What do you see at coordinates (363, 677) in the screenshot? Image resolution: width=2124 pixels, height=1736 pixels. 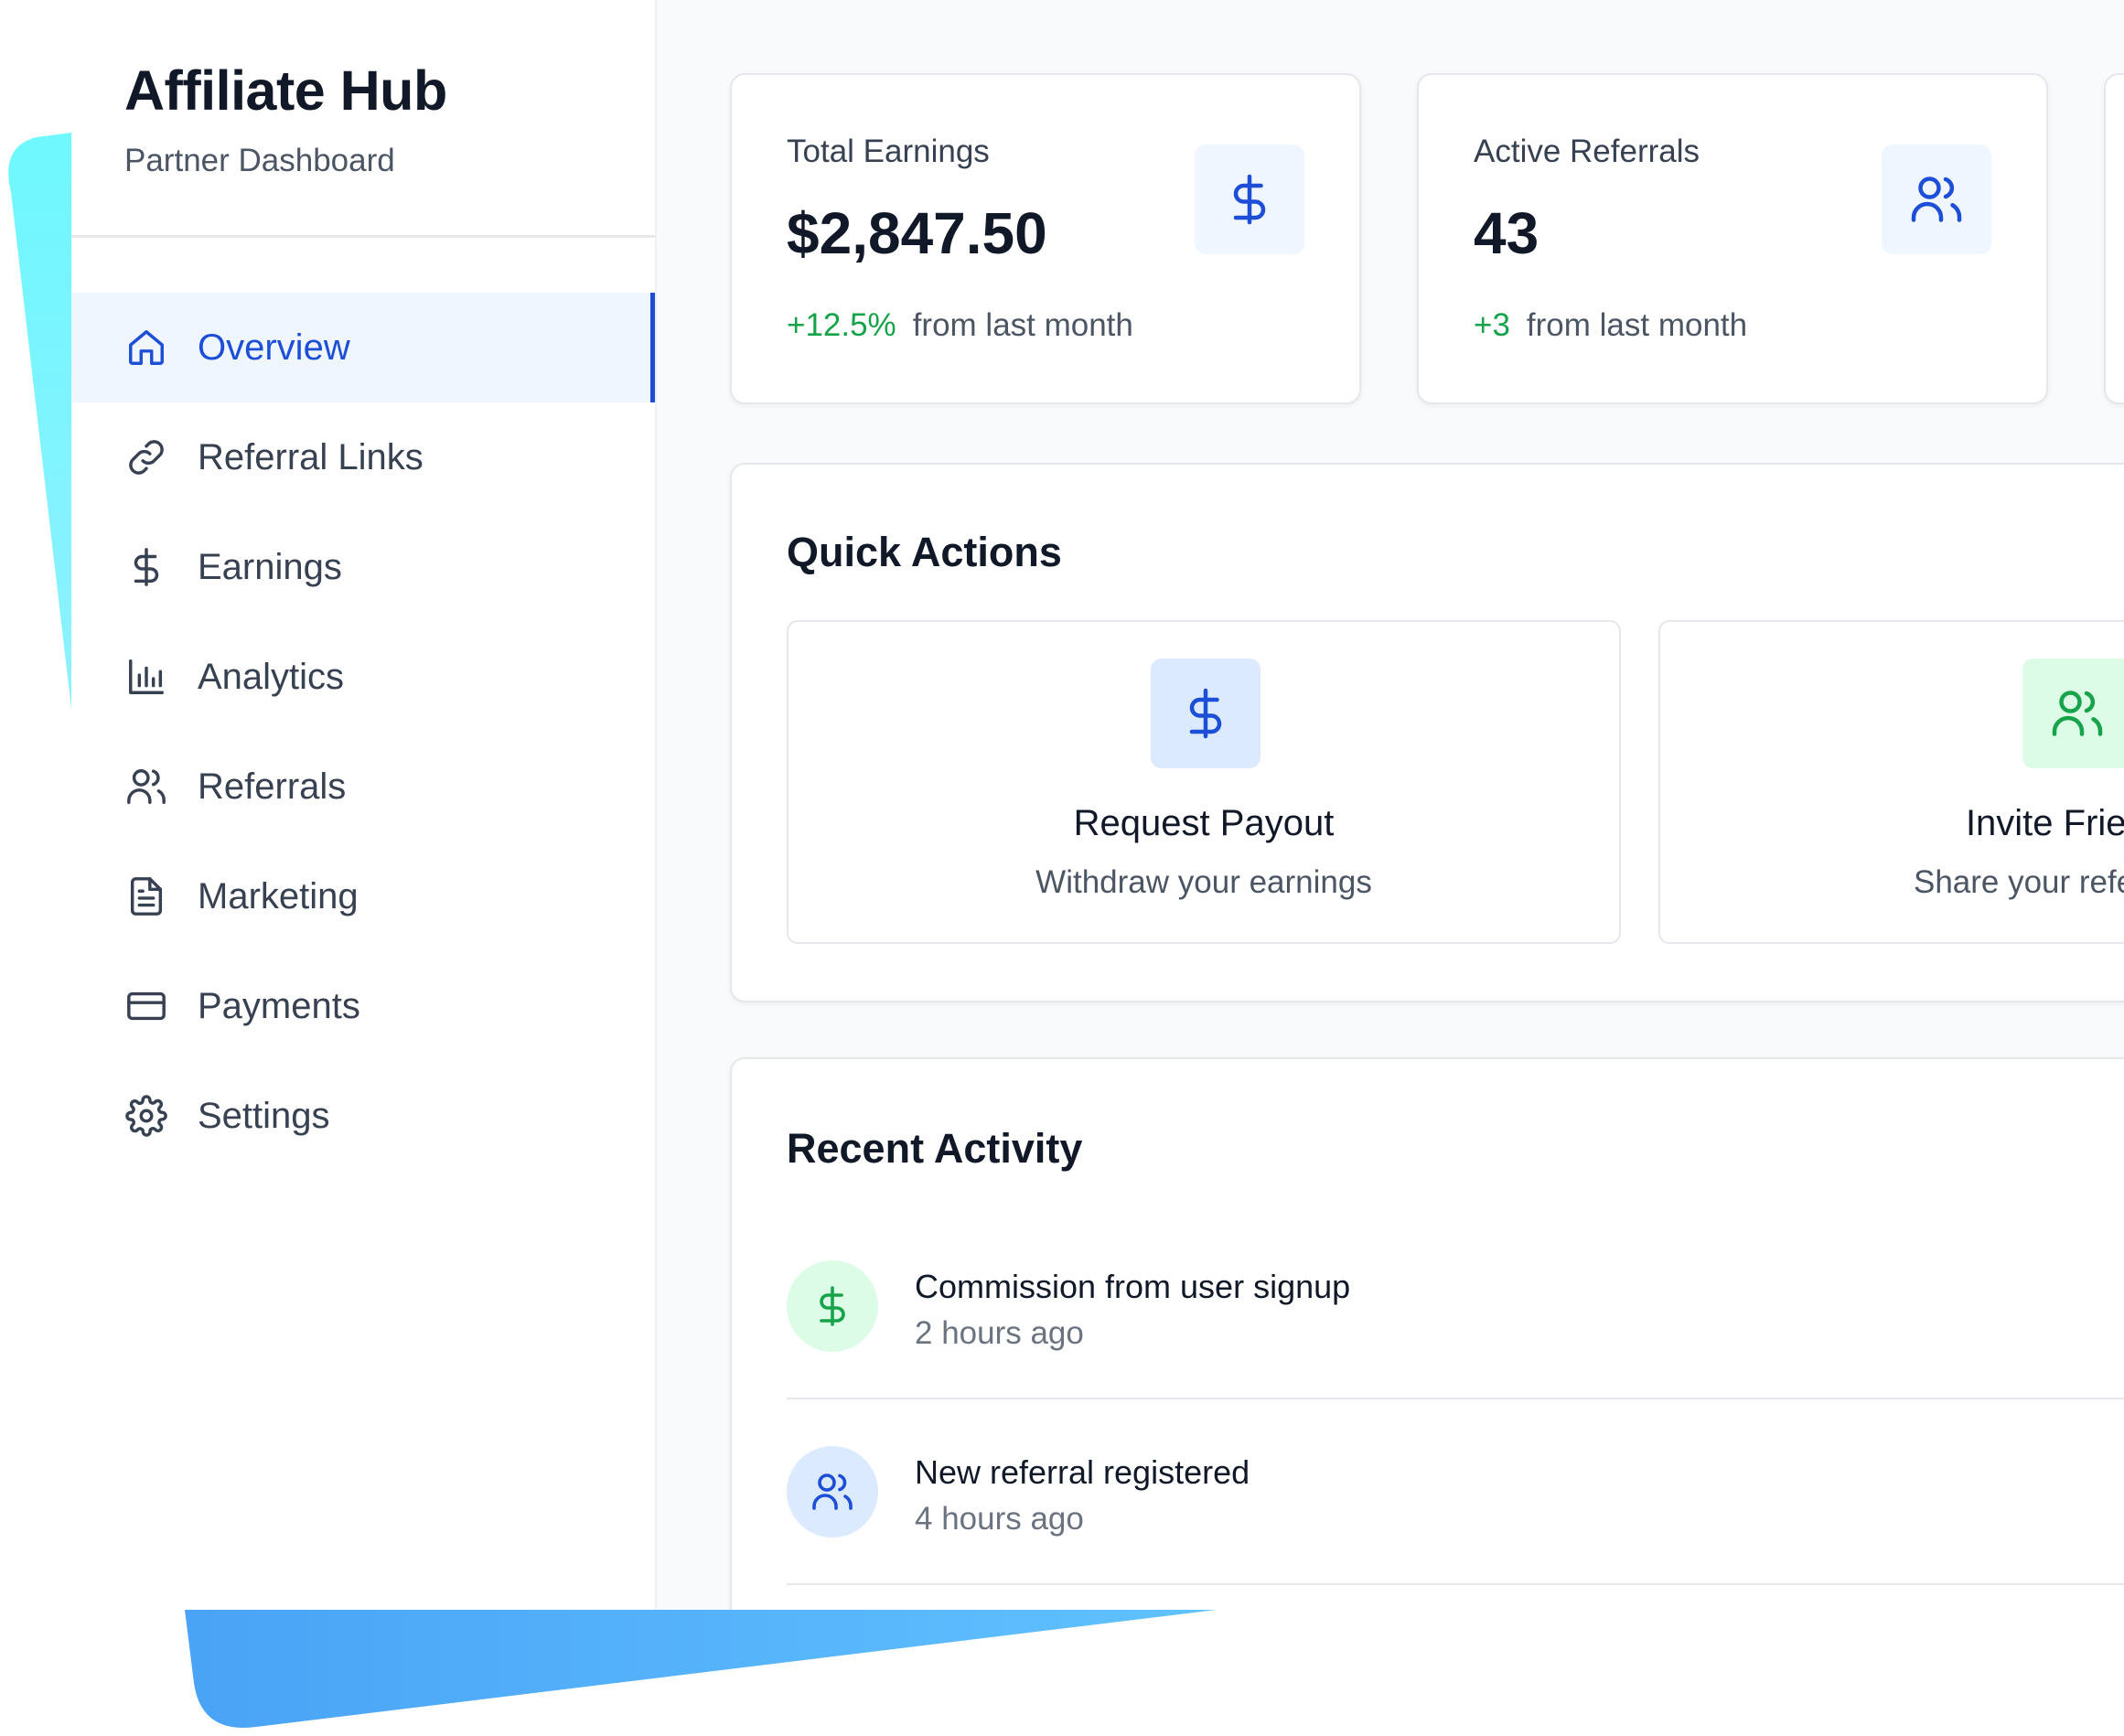 I see `sidebar-item-analytics: Analytics` at bounding box center [363, 677].